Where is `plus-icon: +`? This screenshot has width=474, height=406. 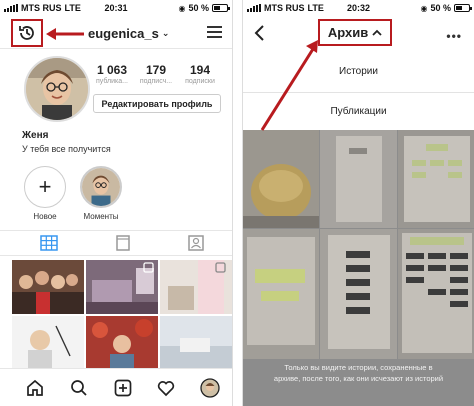
plus-icon: + is located at coordinates (45, 186).